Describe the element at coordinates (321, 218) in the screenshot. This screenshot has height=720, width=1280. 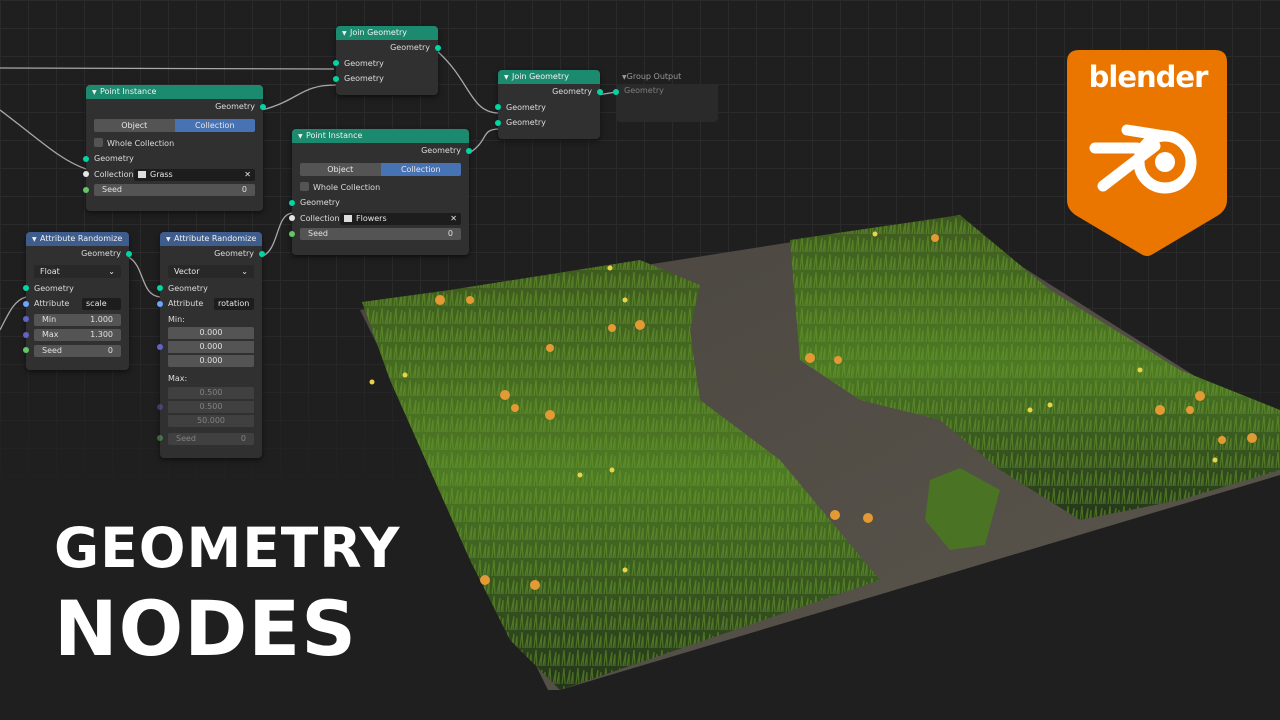
I see `collection-label: Collection:` at that location.